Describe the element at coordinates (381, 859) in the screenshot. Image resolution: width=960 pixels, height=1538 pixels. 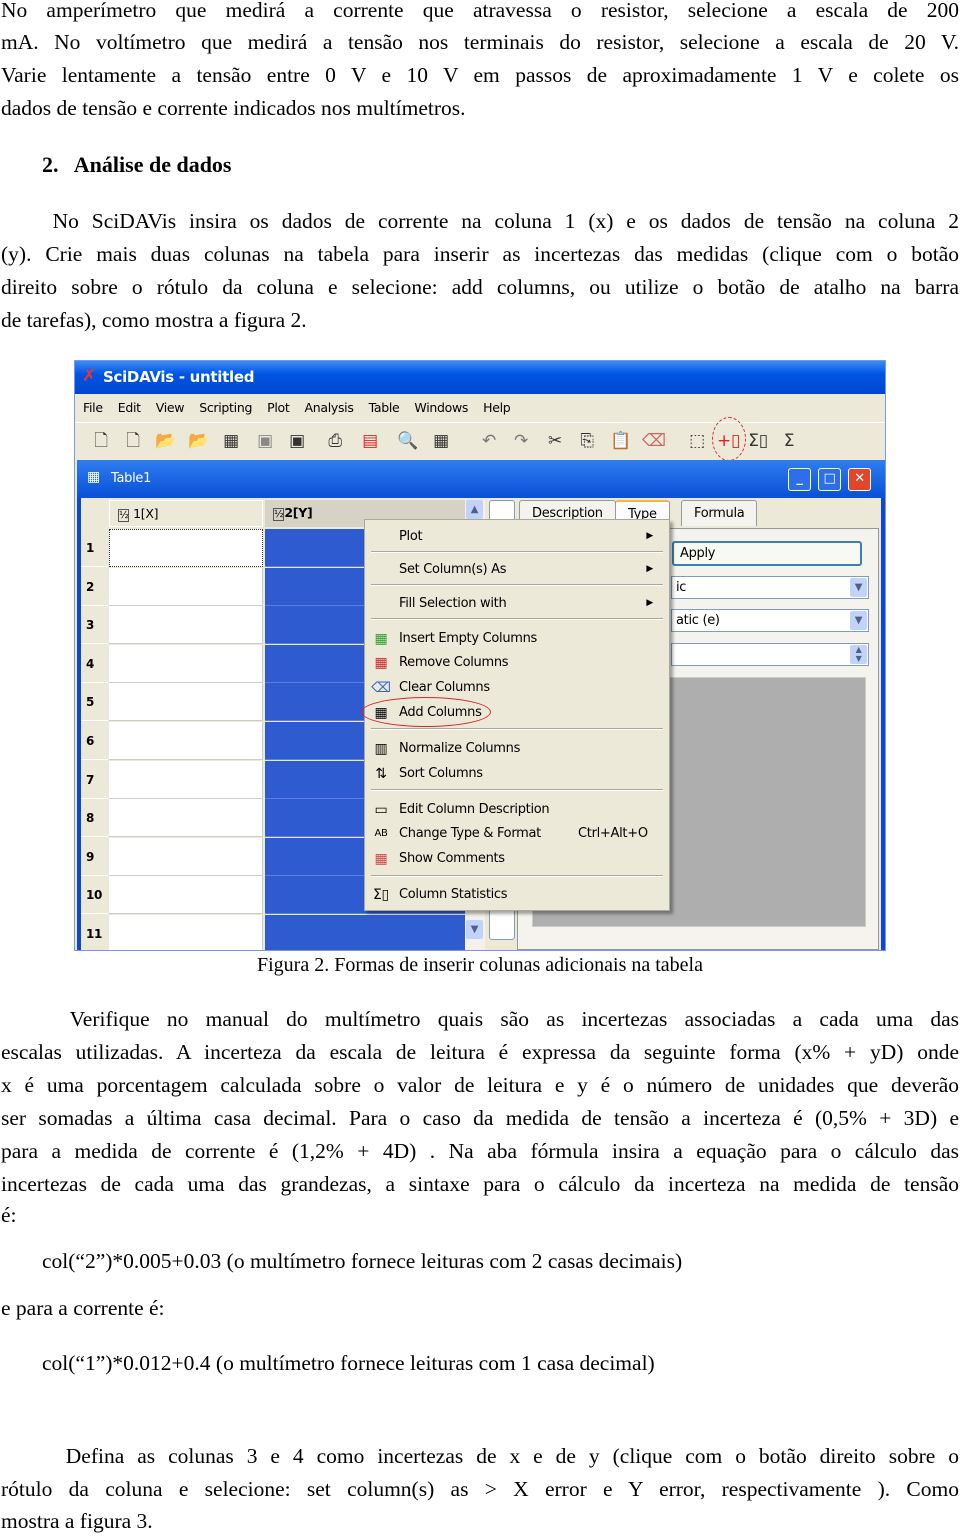
I see `comments-icon: ▦` at that location.